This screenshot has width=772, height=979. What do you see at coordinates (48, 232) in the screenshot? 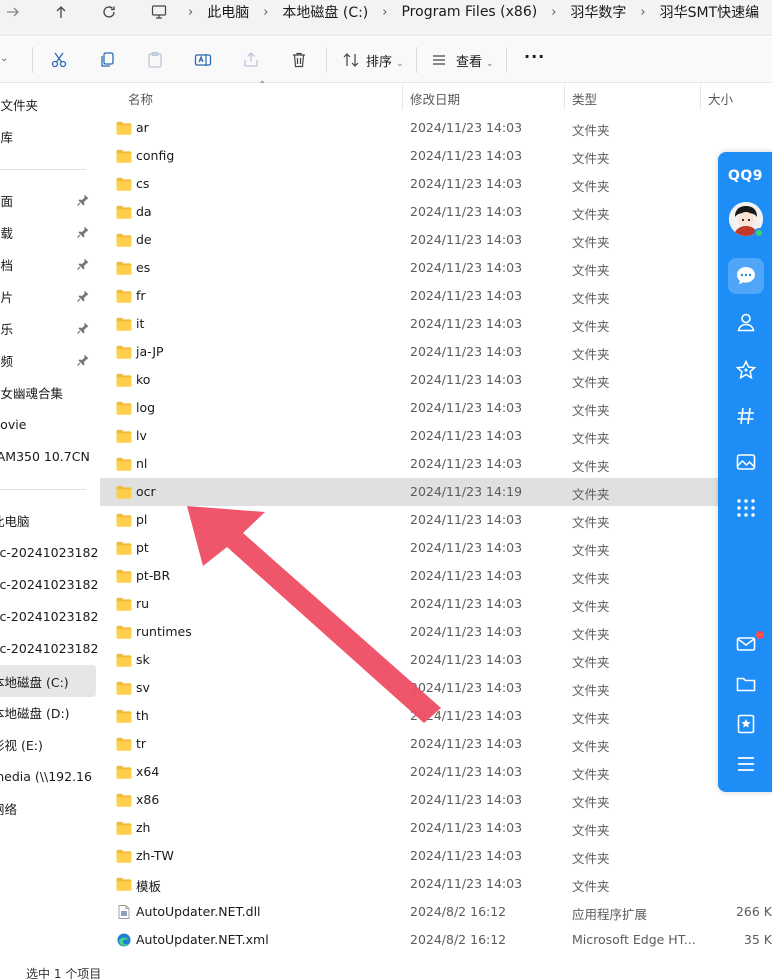
I see `sidebar-item-downloads: 下载` at bounding box center [48, 232].